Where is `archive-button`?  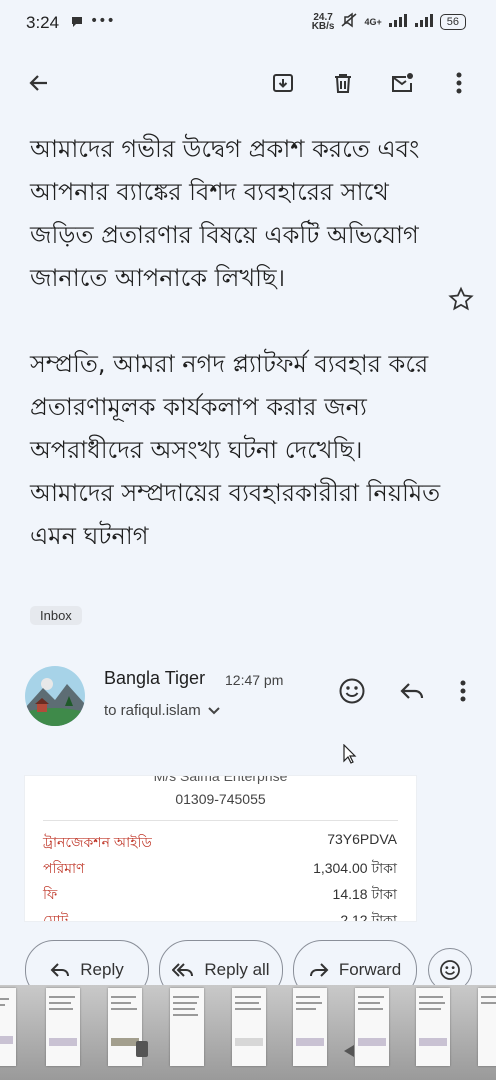
archive-button is located at coordinates (283, 83).